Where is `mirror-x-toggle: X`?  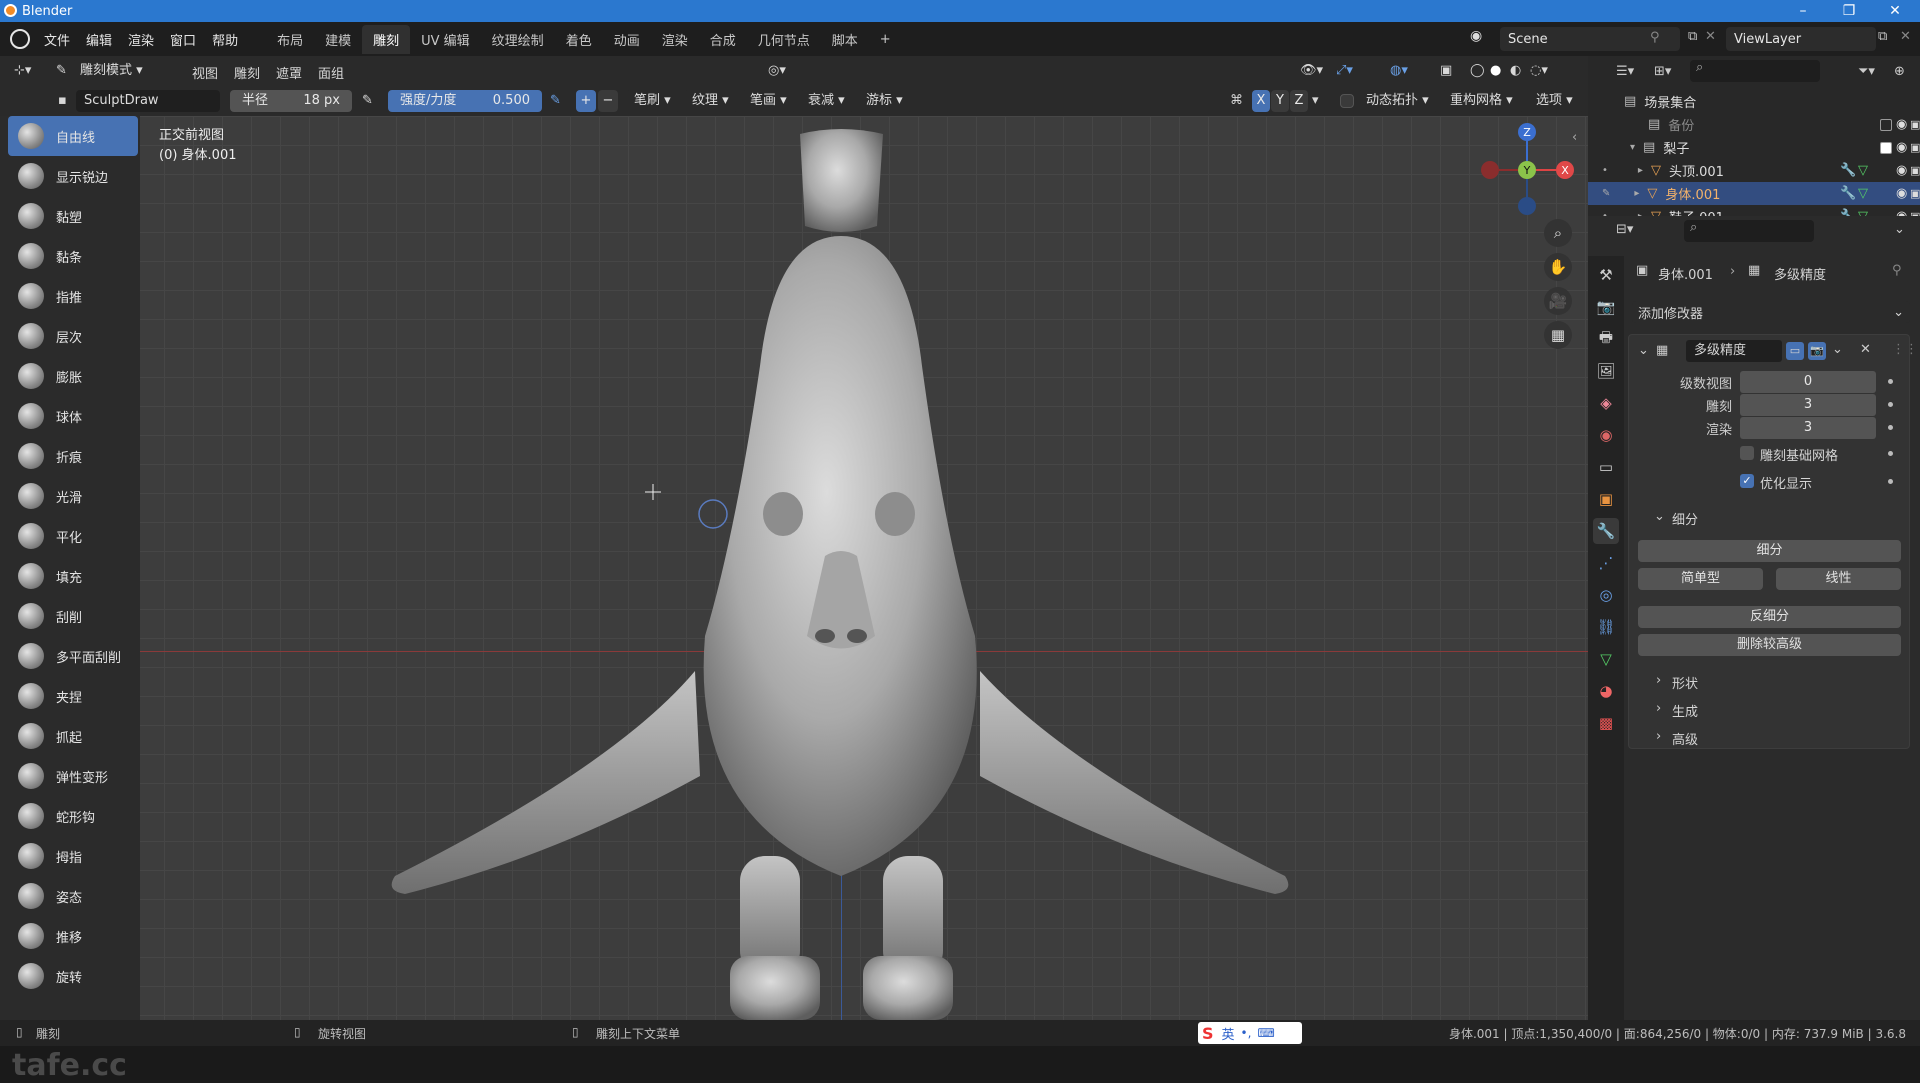
mirror-x-toggle: X is located at coordinates (1261, 101).